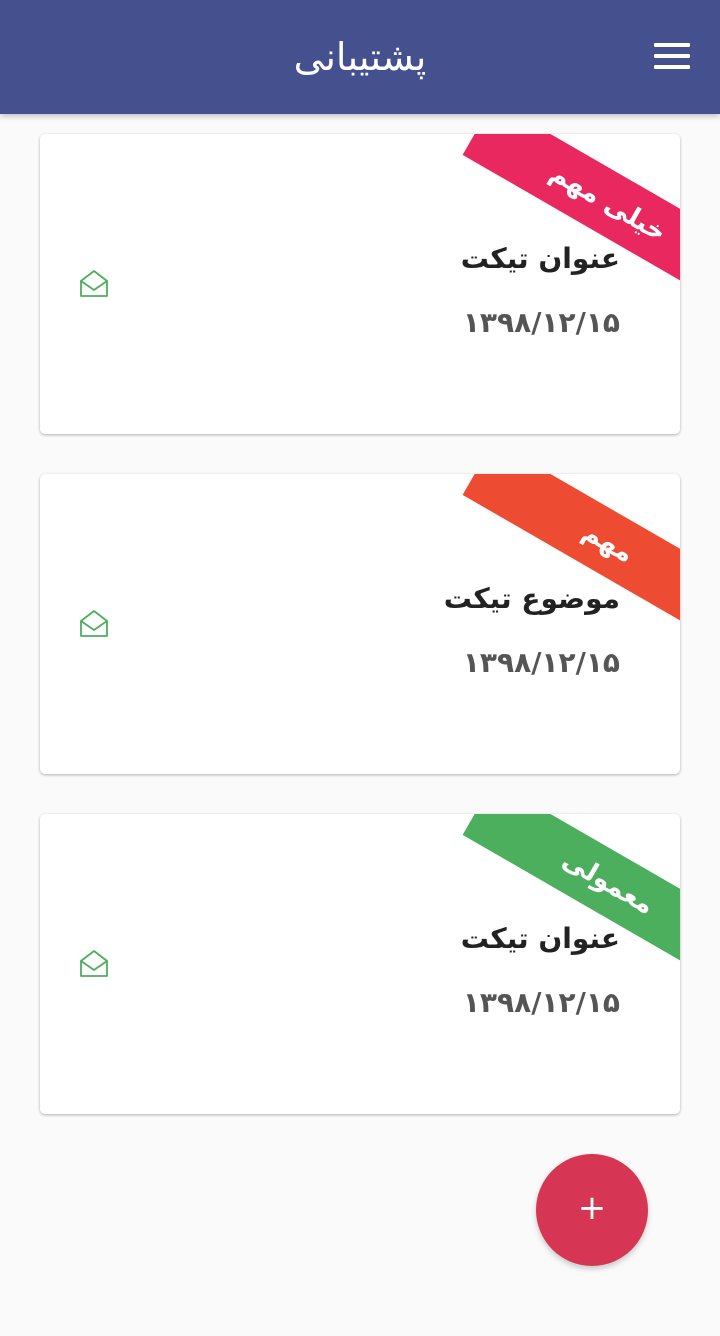 This screenshot has width=720, height=1336. I want to click on add-ticket-button: +, so click(592, 1210).